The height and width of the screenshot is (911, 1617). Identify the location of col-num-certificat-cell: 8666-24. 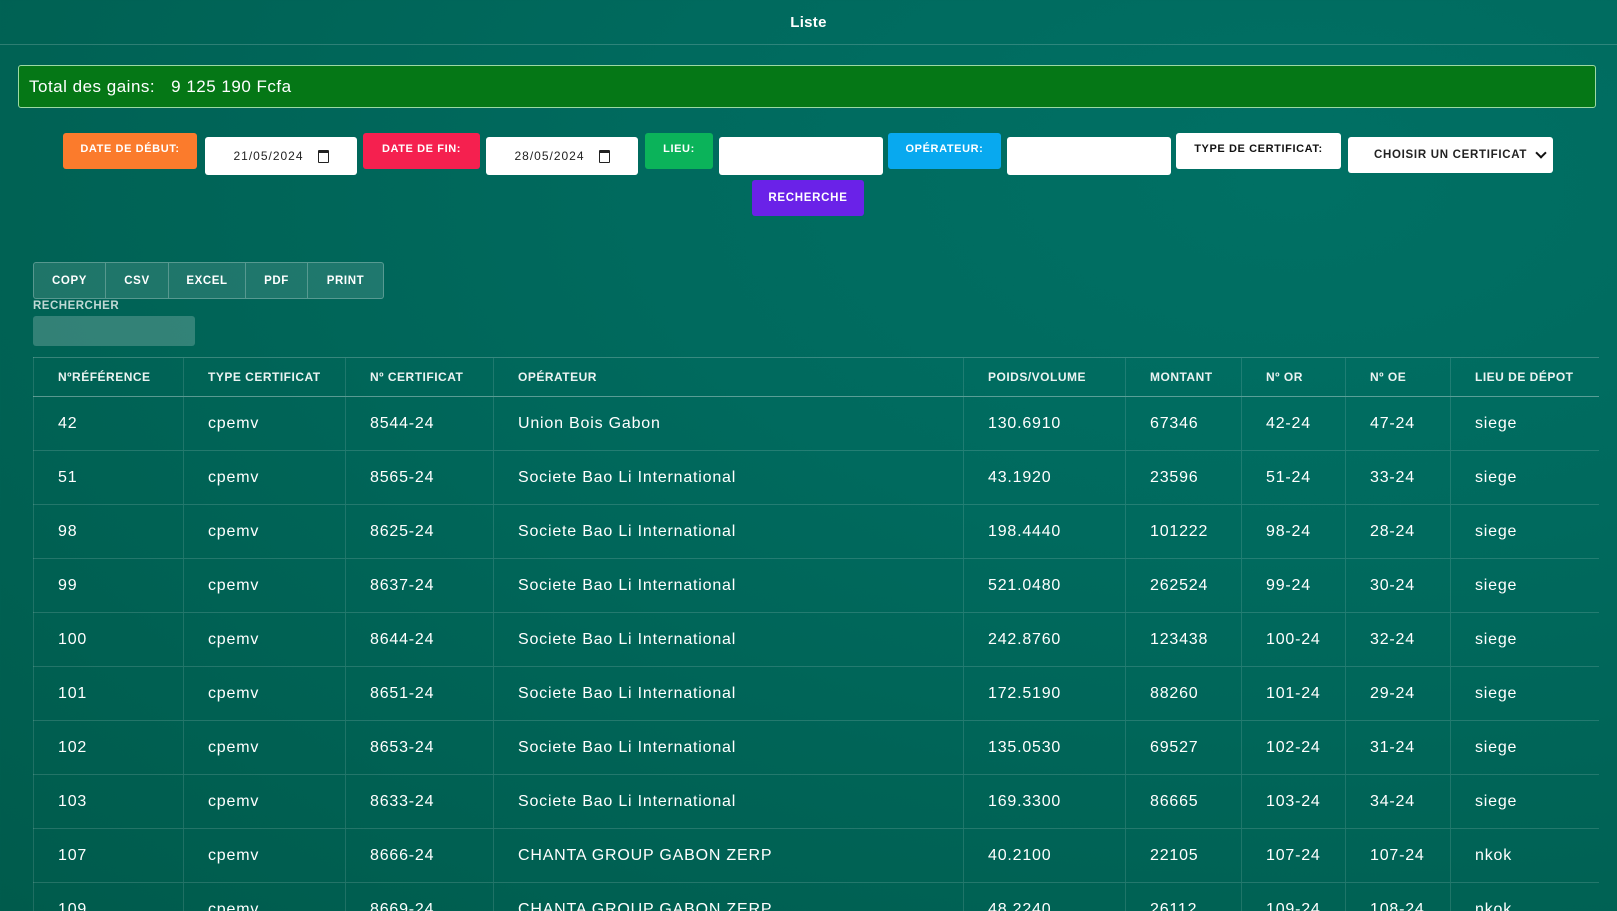
(419, 855).